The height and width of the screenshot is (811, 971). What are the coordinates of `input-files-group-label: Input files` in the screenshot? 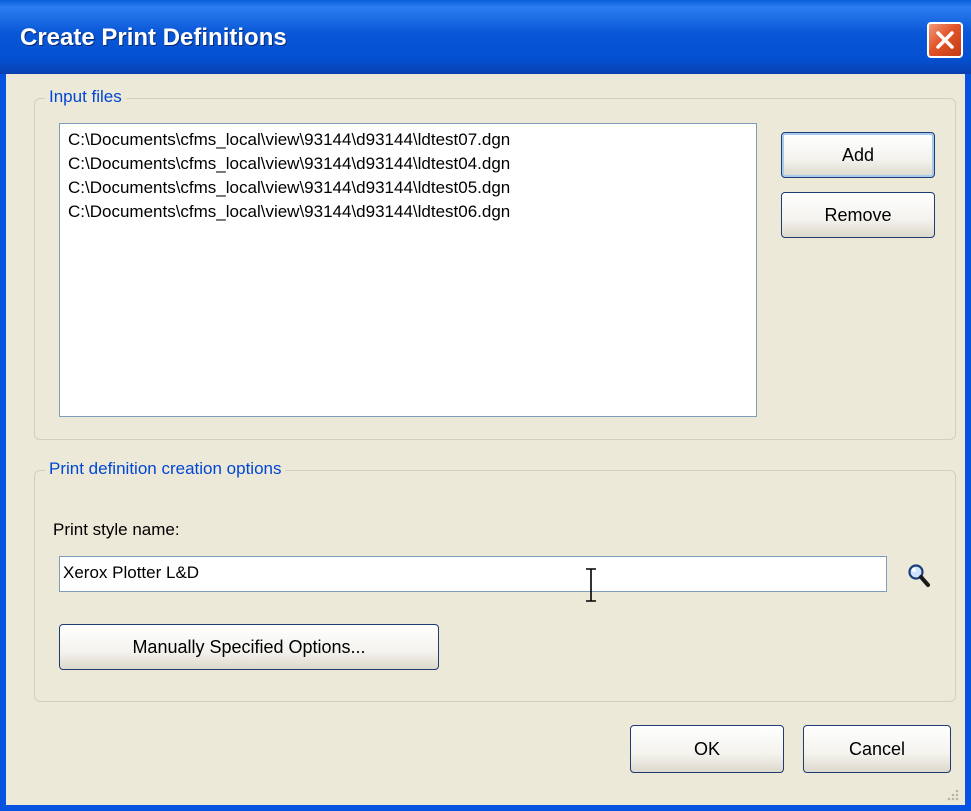 It's located at (85, 97).